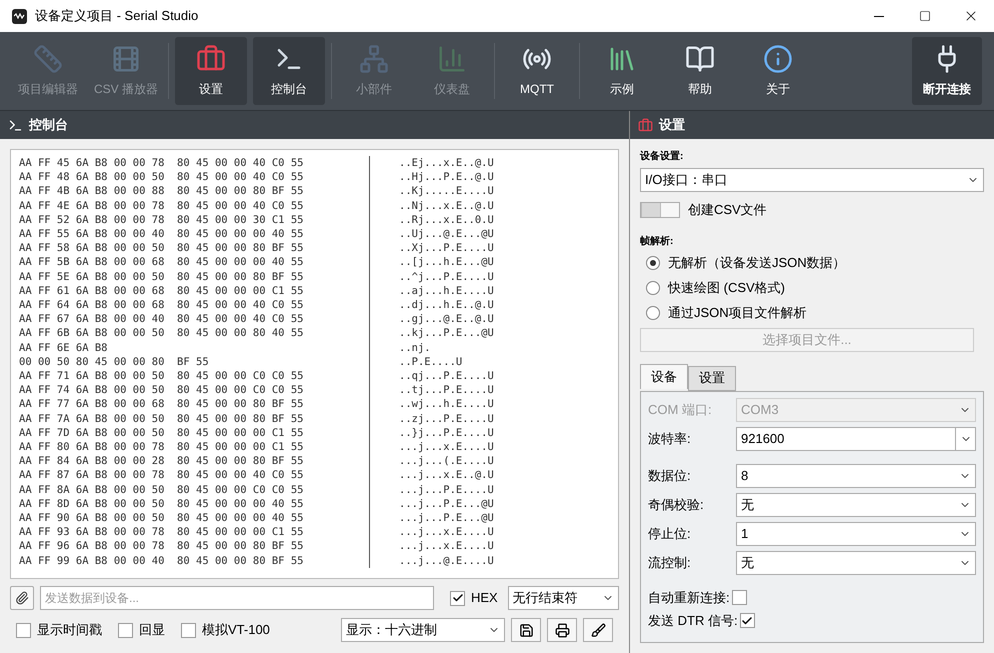  Describe the element at coordinates (446, 277) in the screenshot. I see `ascii-text: ..^j...P.E....U` at that location.